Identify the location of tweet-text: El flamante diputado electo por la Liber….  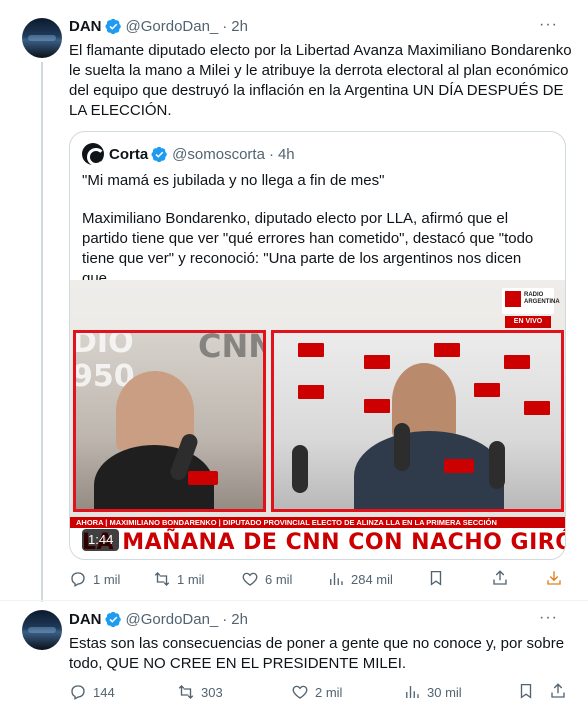
(320, 80).